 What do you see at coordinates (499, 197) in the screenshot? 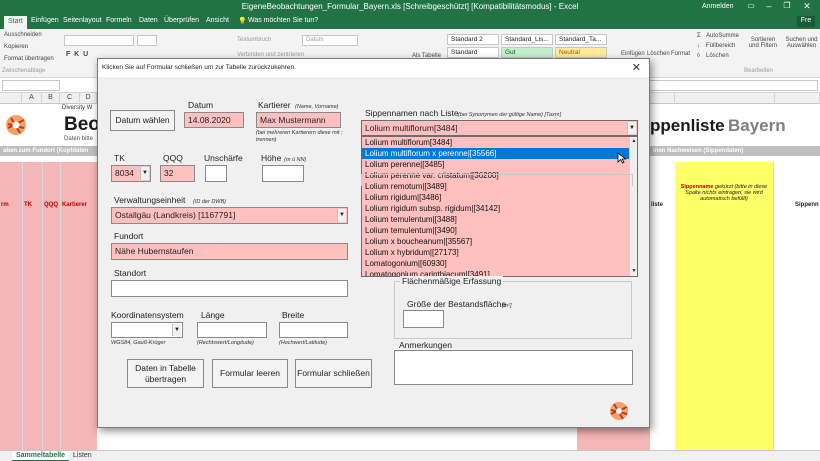
I see `sippen-option: Lolium rigidum|[3486]` at bounding box center [499, 197].